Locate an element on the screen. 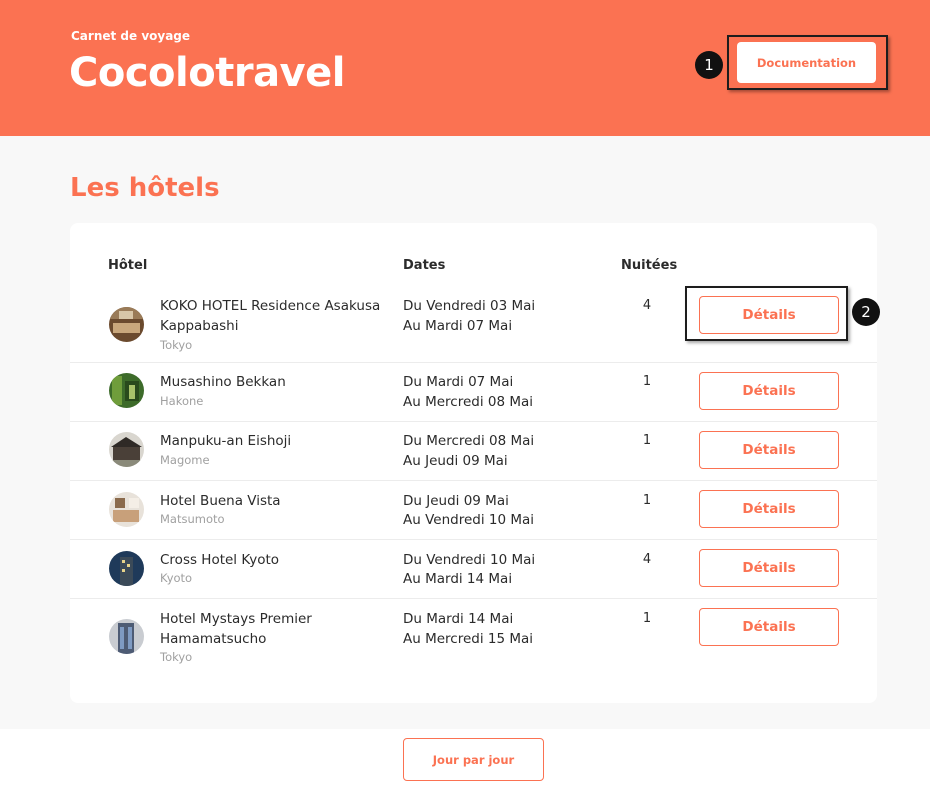 The width and height of the screenshot is (930, 787). stay-start-date: Du Jeudi 09 Mai is located at coordinates (456, 501).